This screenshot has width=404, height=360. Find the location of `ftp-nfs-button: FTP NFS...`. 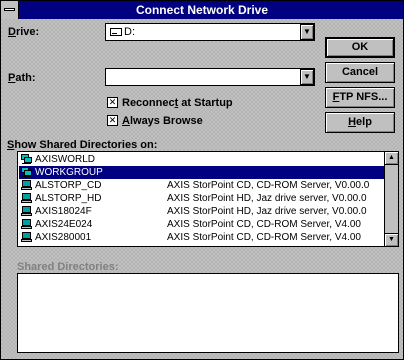

ftp-nfs-button: FTP NFS... is located at coordinates (360, 97).